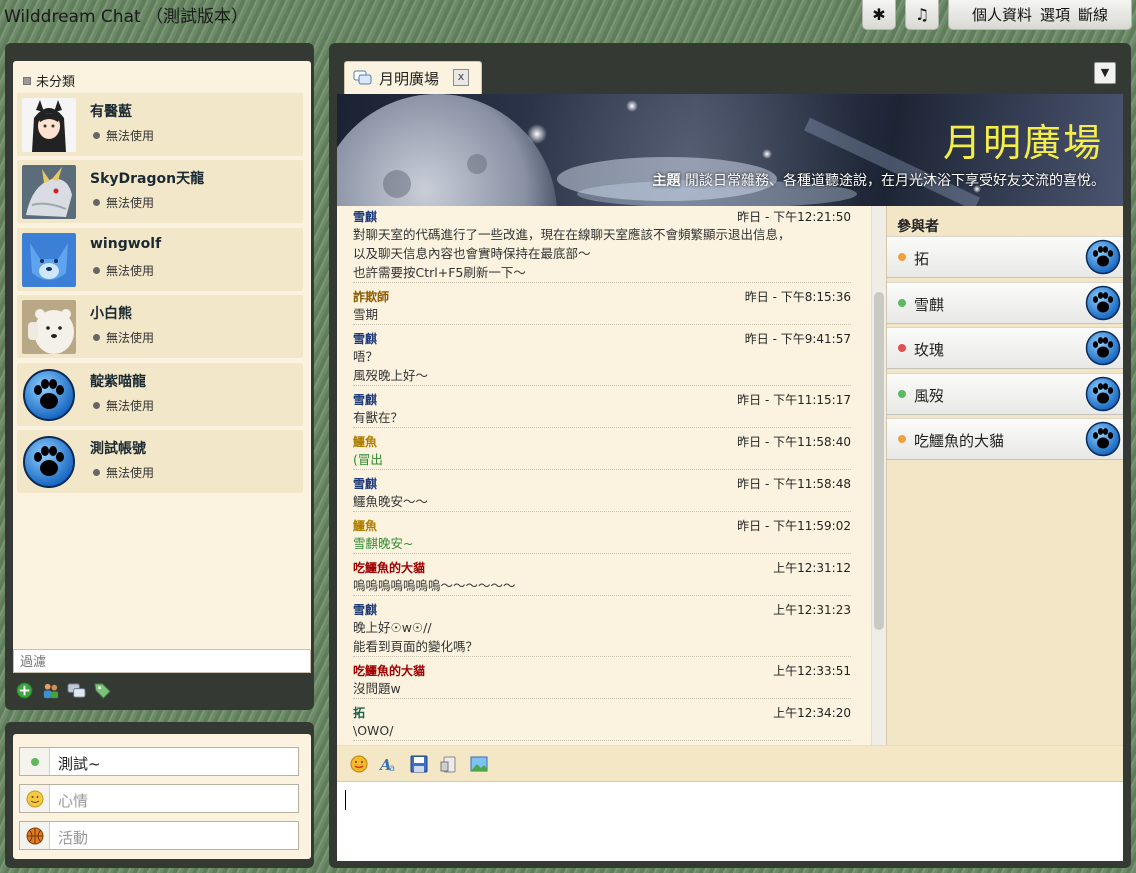 The image size is (1136, 873). Describe the element at coordinates (1005, 439) in the screenshot. I see `participant-item: 吃鱷魚的大貓` at that location.